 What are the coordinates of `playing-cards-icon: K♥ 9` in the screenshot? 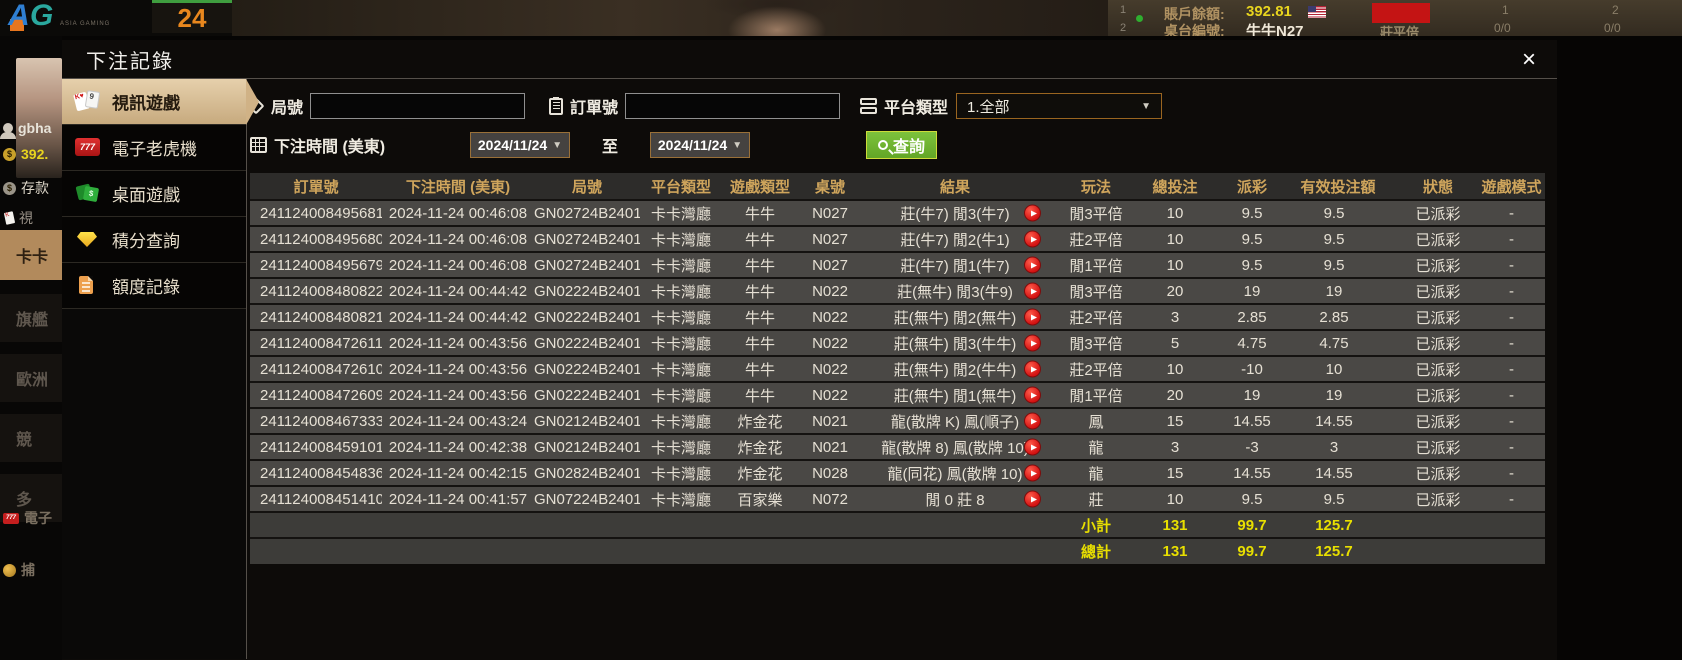 It's located at (87, 101).